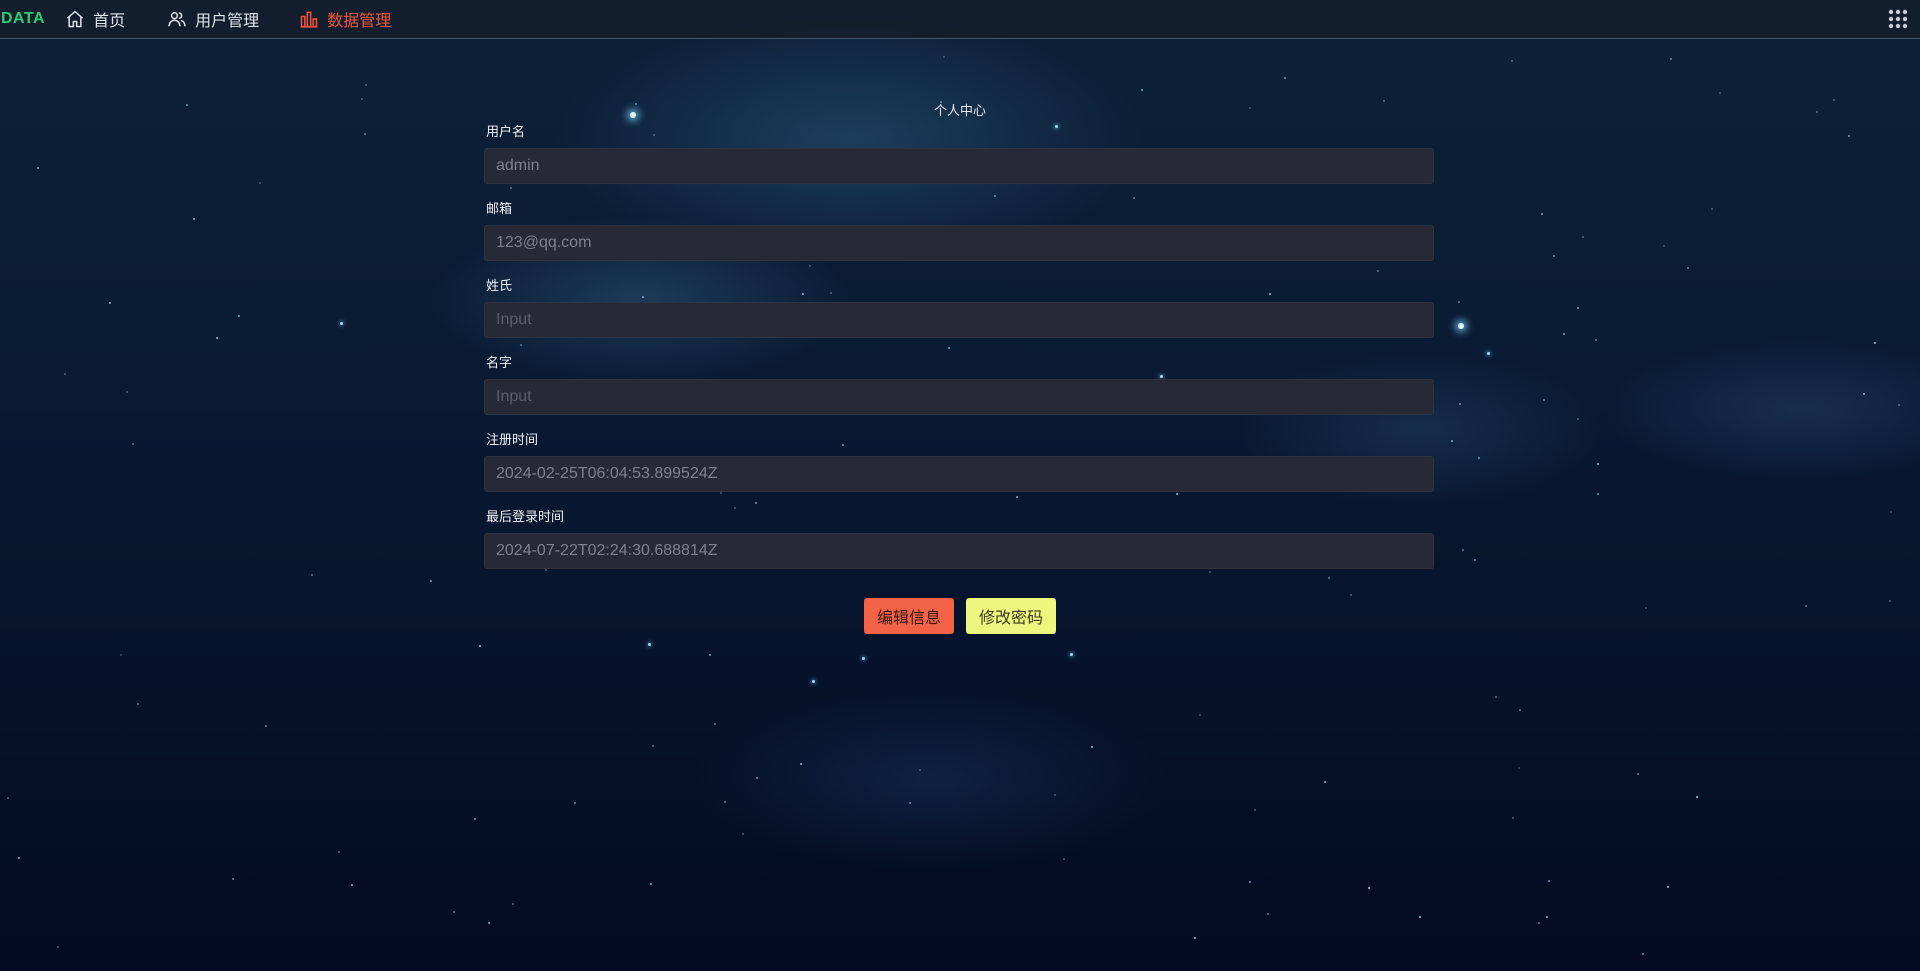 This screenshot has height=971, width=1920. Describe the element at coordinates (960, 19) in the screenshot. I see `top-navigation-bar: DATA 首页 用户管理 数据管理` at that location.